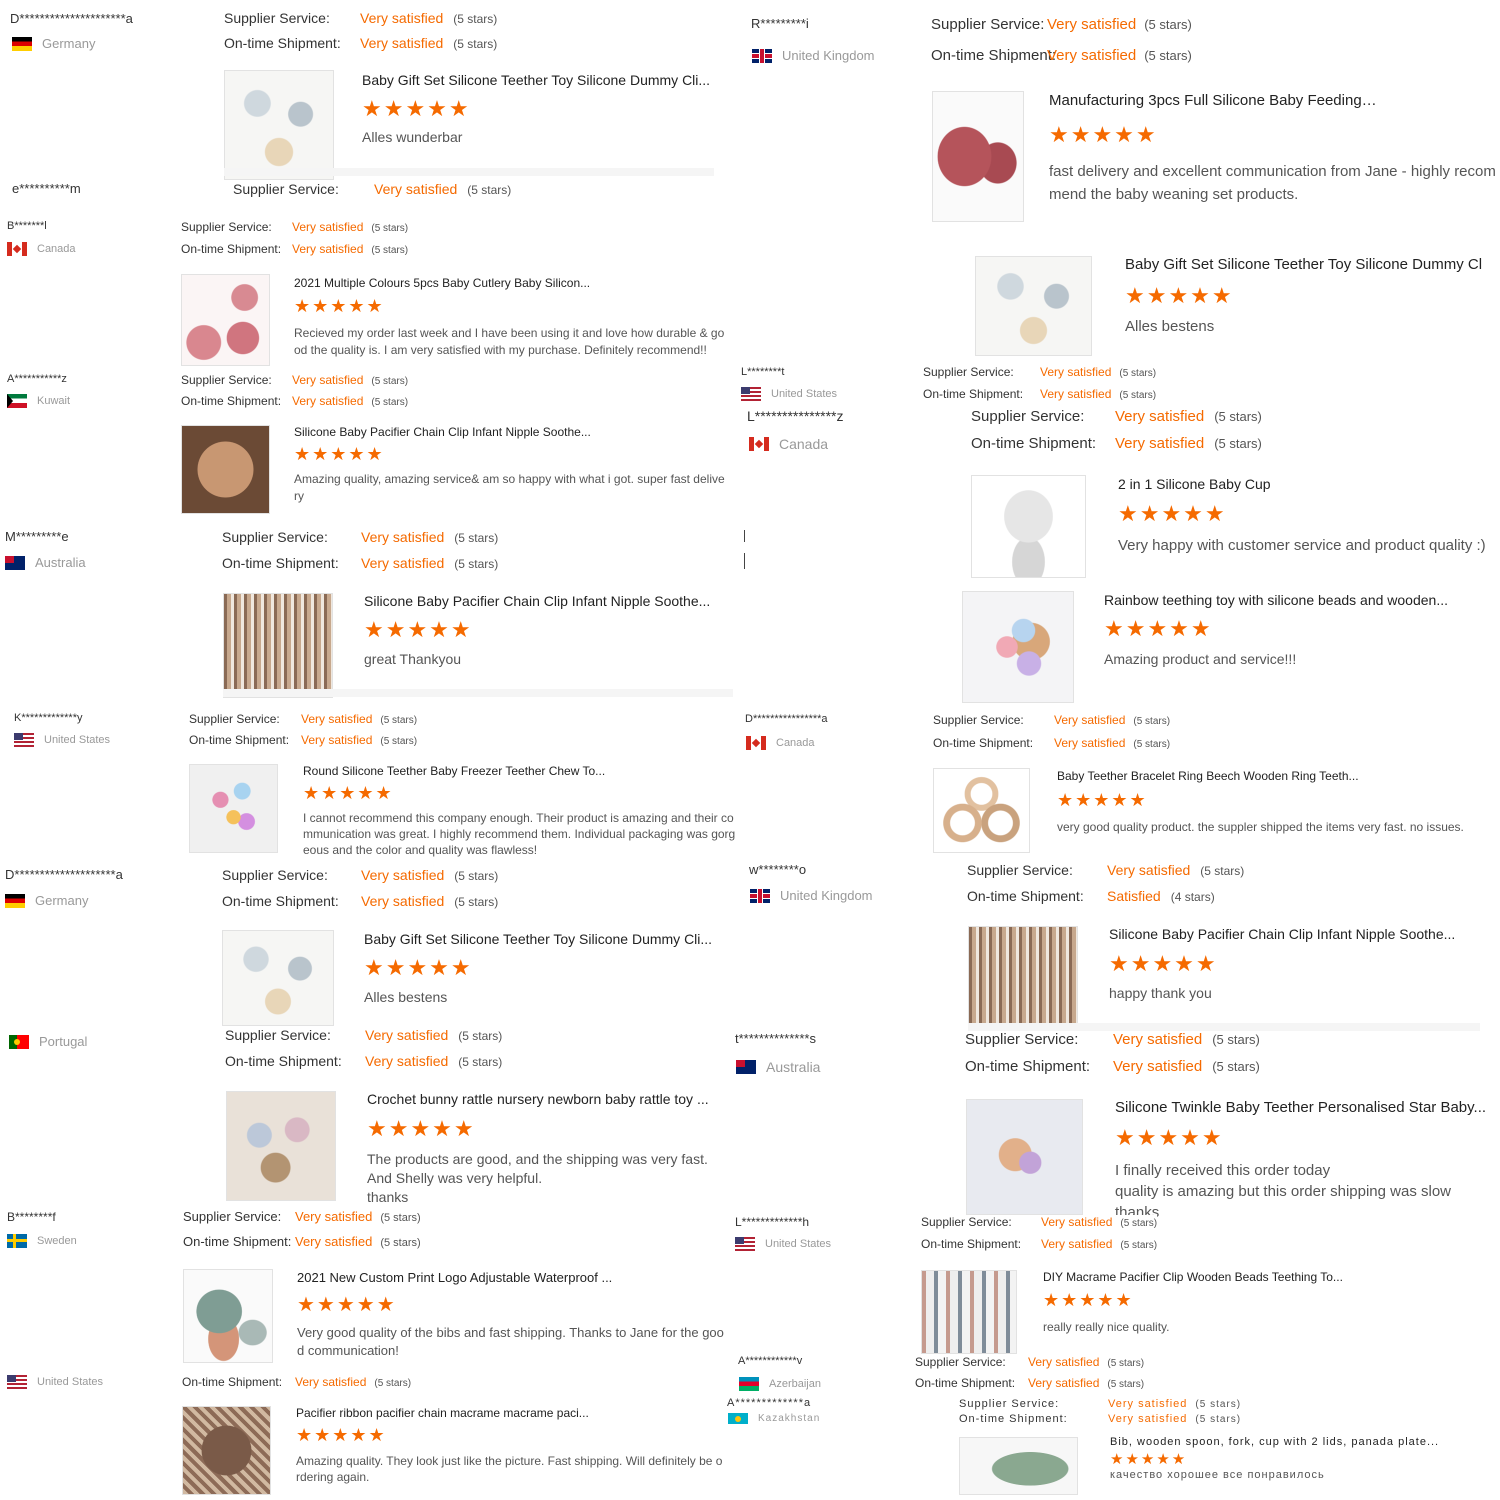 This screenshot has width=1500, height=1500. I want to click on azerbaijan-flag-icon, so click(749, 1384).